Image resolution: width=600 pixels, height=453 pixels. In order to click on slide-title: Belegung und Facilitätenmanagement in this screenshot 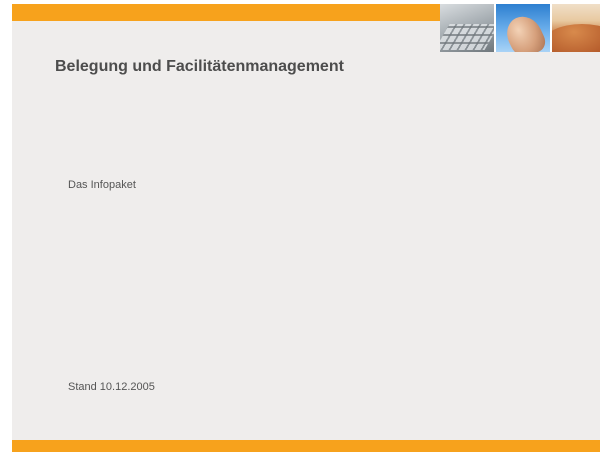, I will do `click(199, 66)`.